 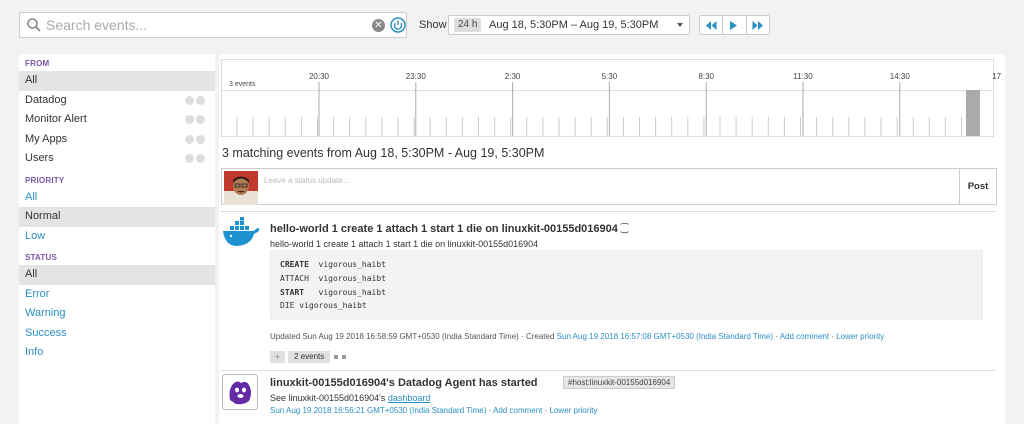 What do you see at coordinates (706, 76) in the screenshot?
I see `timeline-tick-label: 8:30` at bounding box center [706, 76].